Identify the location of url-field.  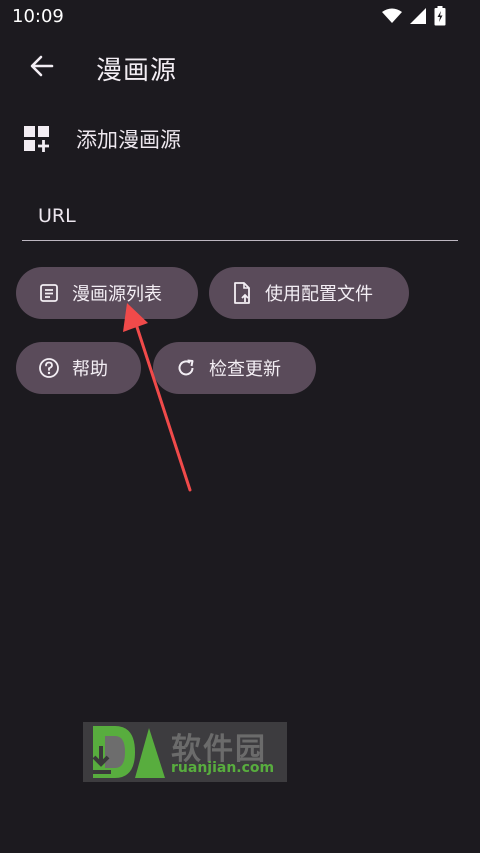
(240, 216).